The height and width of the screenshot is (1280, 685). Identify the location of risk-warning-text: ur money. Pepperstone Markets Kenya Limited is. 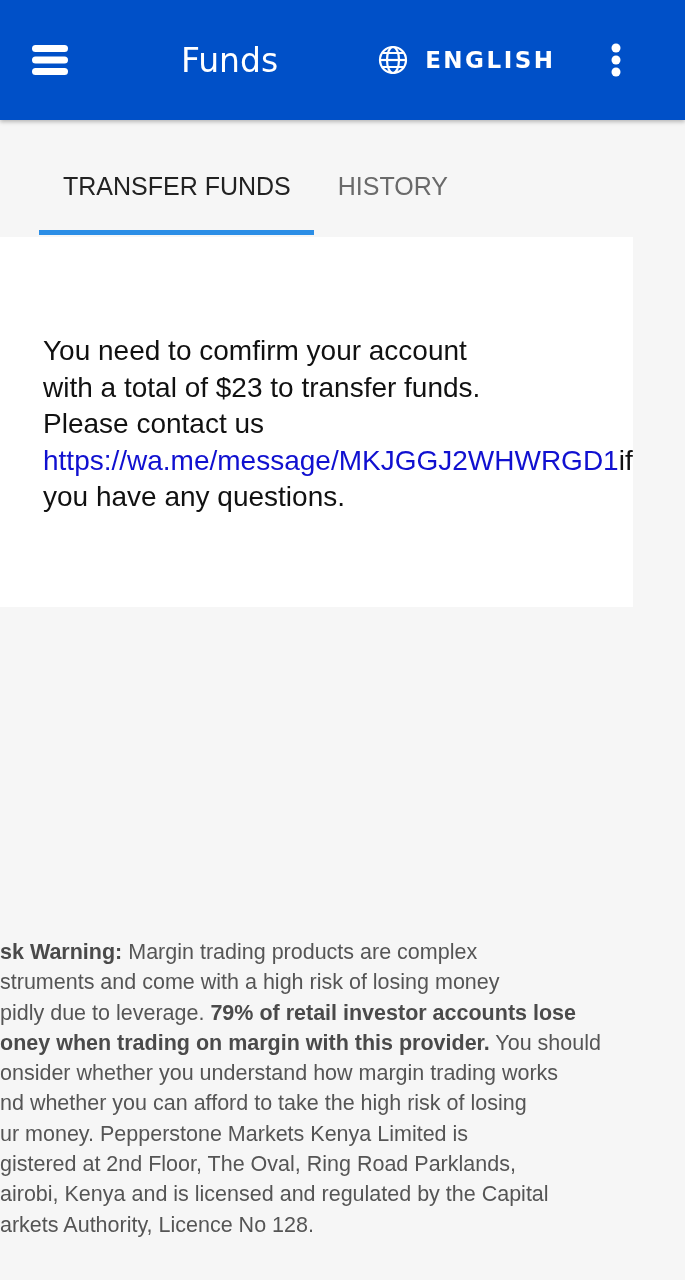
(234, 1134).